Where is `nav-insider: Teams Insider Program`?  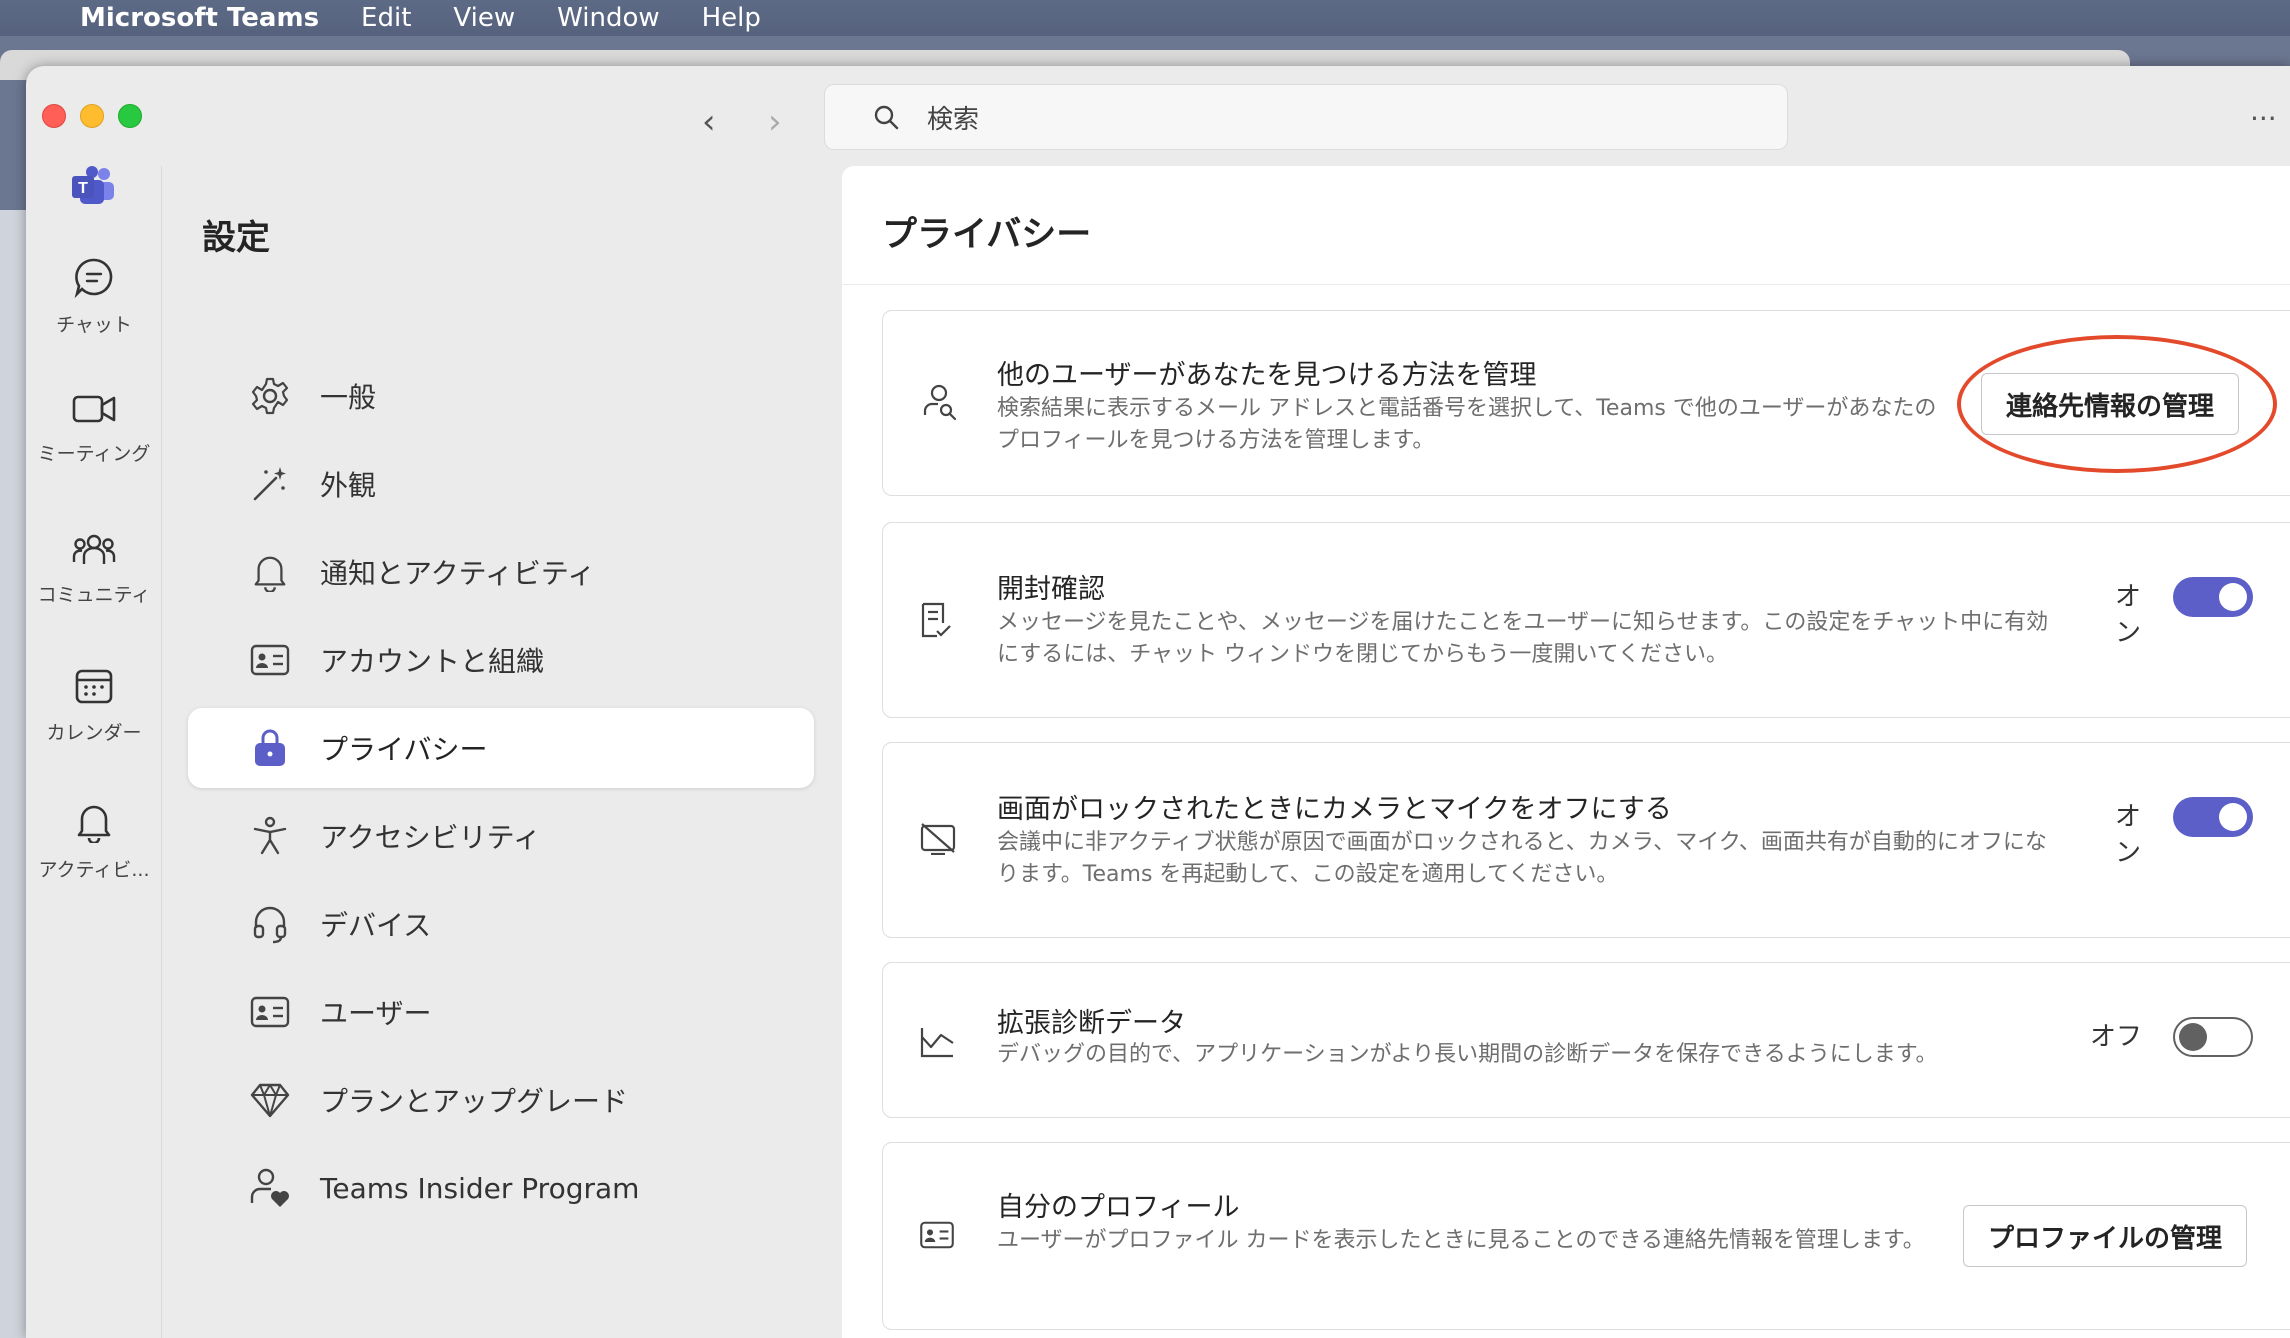 nav-insider: Teams Insider Program is located at coordinates (501, 1188).